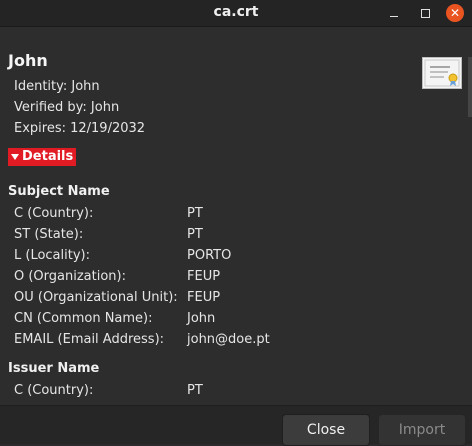 Image resolution: width=472 pixels, height=446 pixels. I want to click on subject-name-heading: Subject Name, so click(59, 191).